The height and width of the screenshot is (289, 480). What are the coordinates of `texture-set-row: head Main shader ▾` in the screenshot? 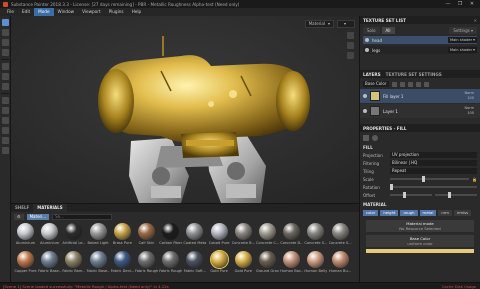 It's located at (420, 40).